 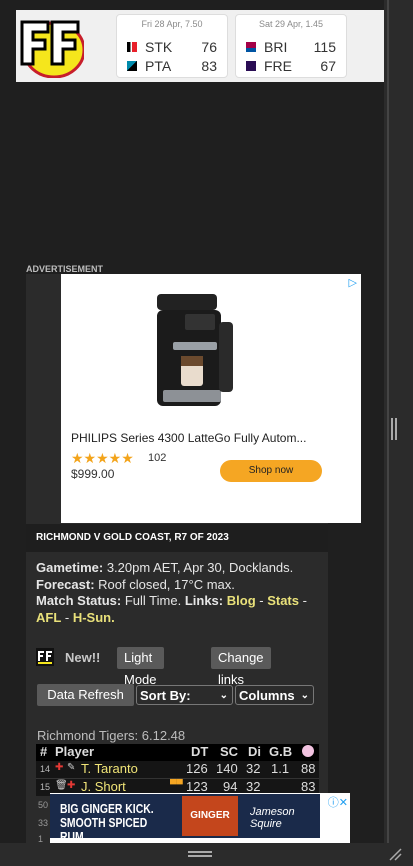 What do you see at coordinates (45, 657) in the screenshot?
I see `ff-mini-logo-icon` at bounding box center [45, 657].